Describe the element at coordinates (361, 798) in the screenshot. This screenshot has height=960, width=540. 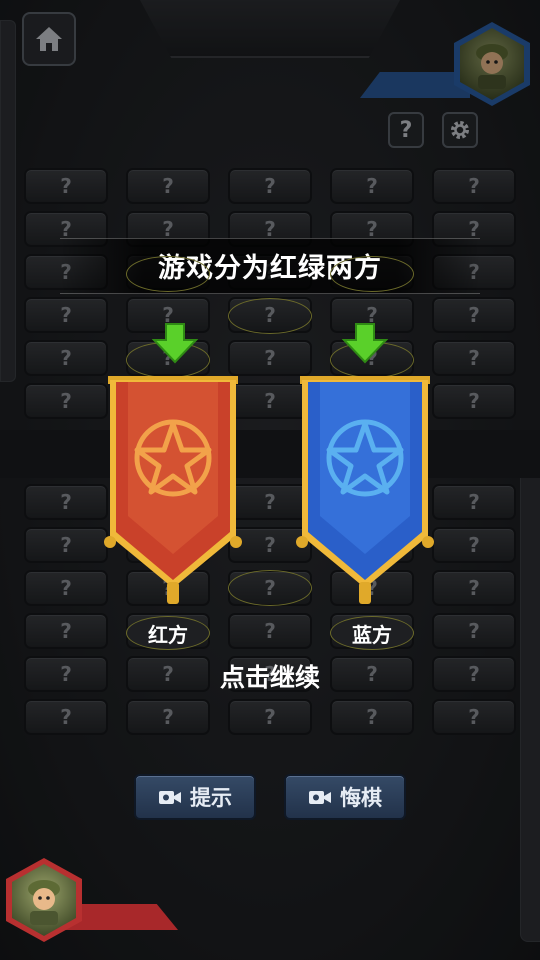
I see `undo-button-label: 悔棋` at that location.